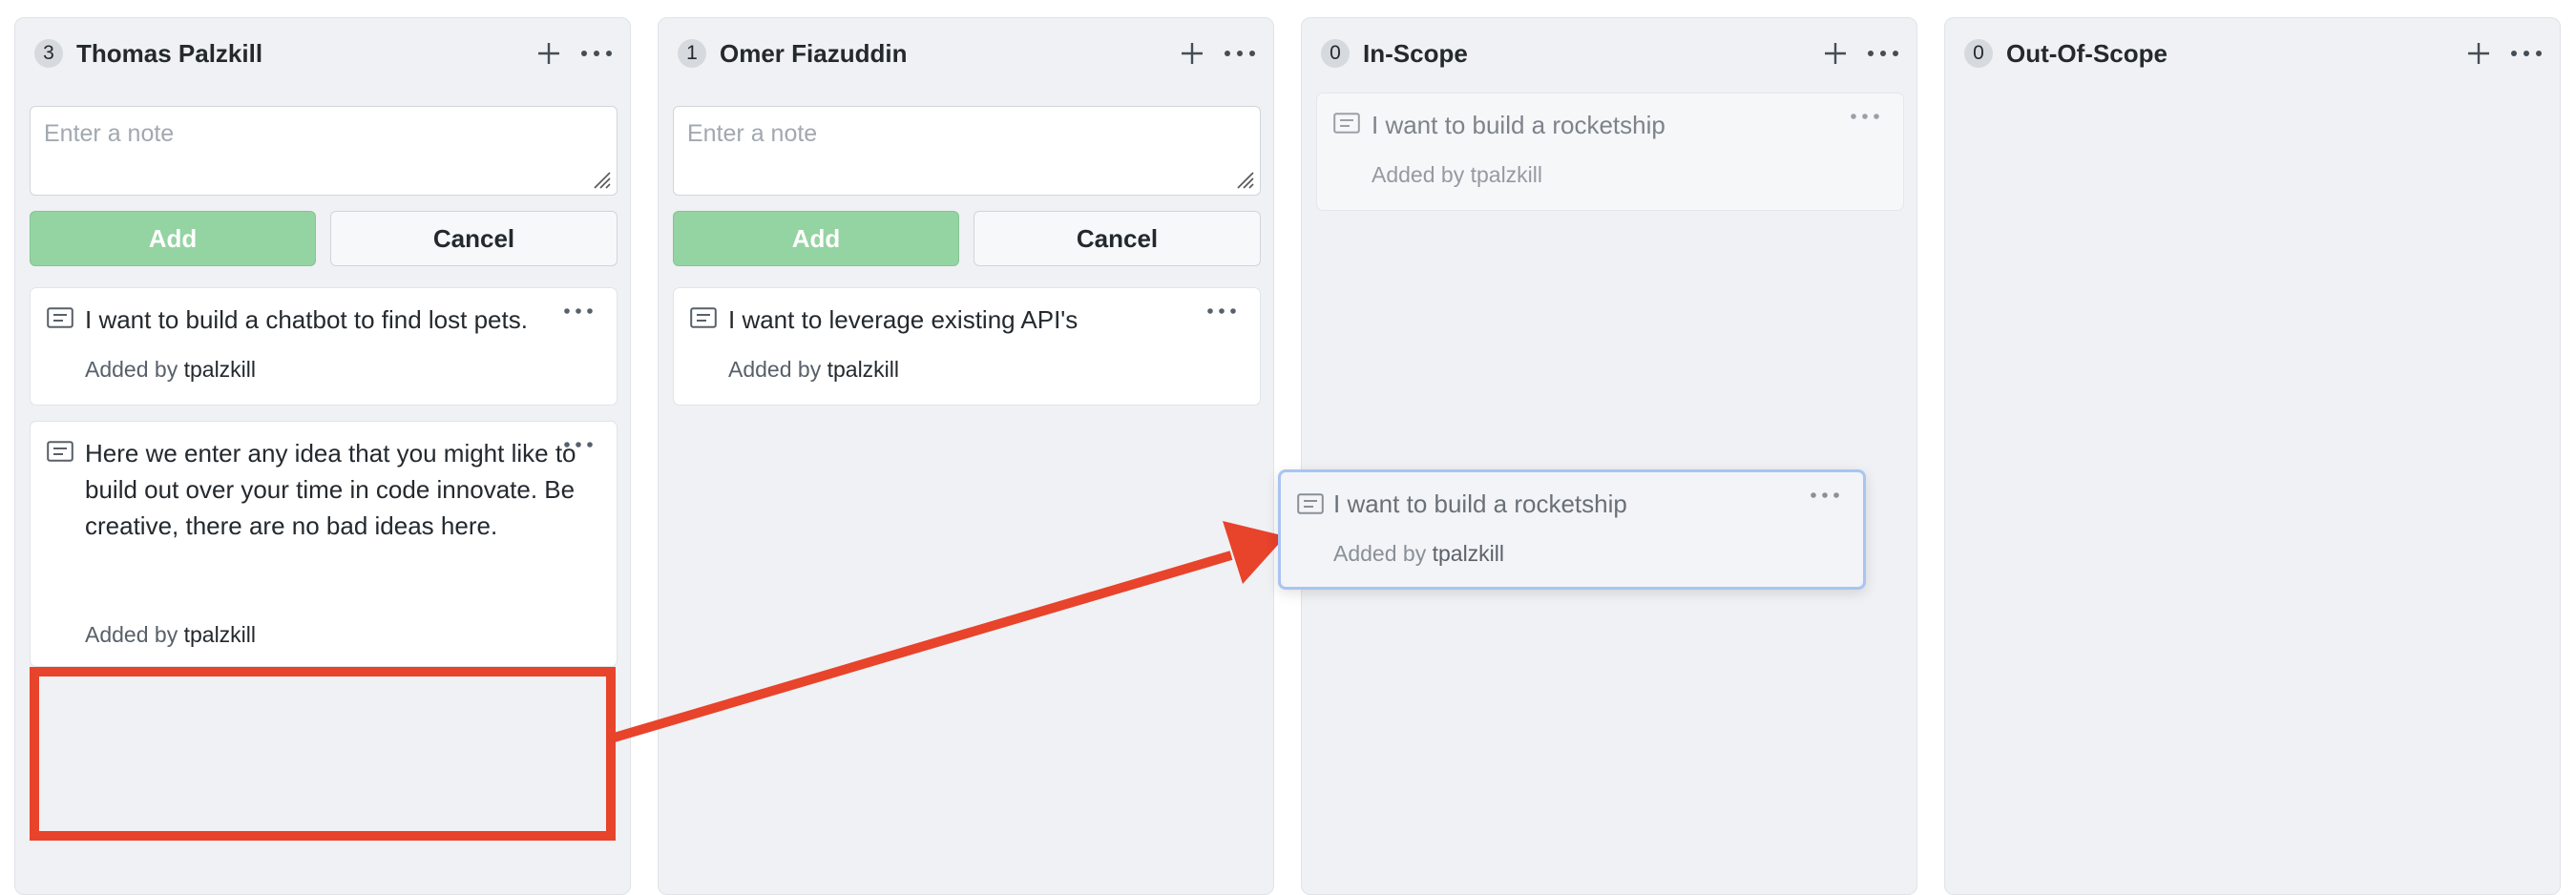  Describe the element at coordinates (692, 53) in the screenshot. I see `card-count-badge: 1` at that location.